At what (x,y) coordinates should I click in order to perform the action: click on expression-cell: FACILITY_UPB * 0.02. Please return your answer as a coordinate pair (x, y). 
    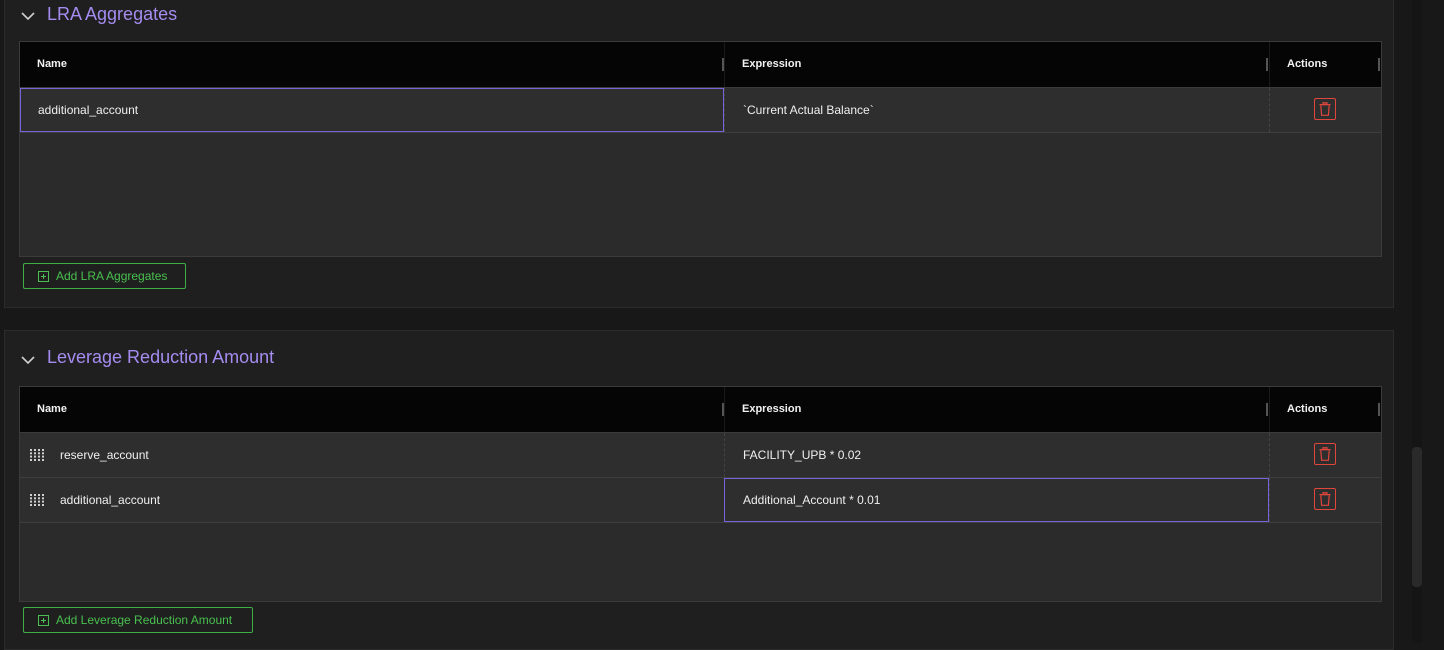
    Looking at the image, I should click on (996, 455).